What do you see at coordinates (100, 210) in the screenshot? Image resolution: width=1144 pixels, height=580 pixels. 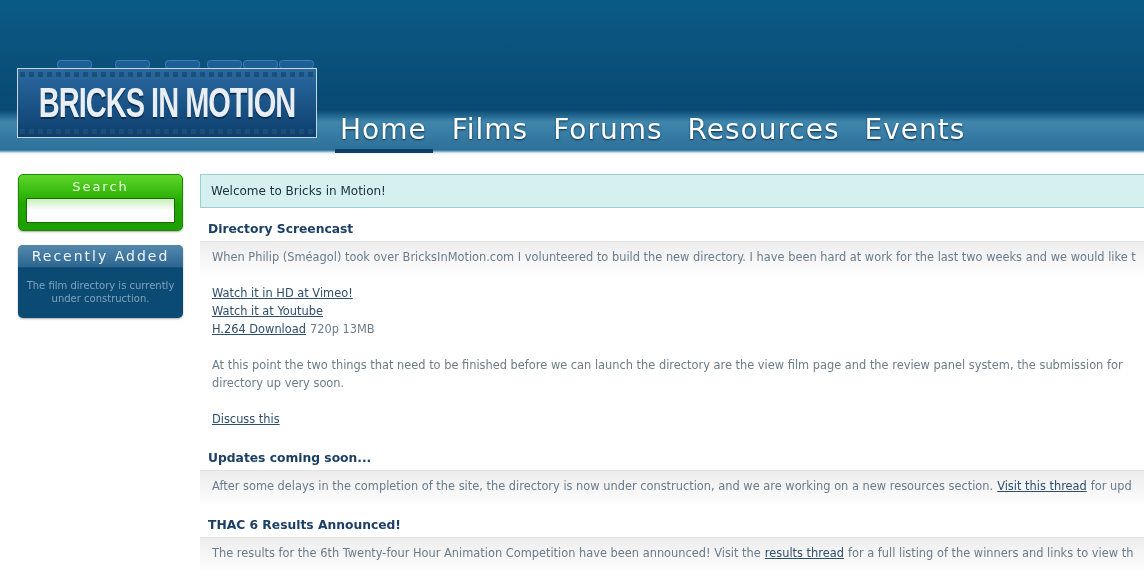 I see `search-field` at bounding box center [100, 210].